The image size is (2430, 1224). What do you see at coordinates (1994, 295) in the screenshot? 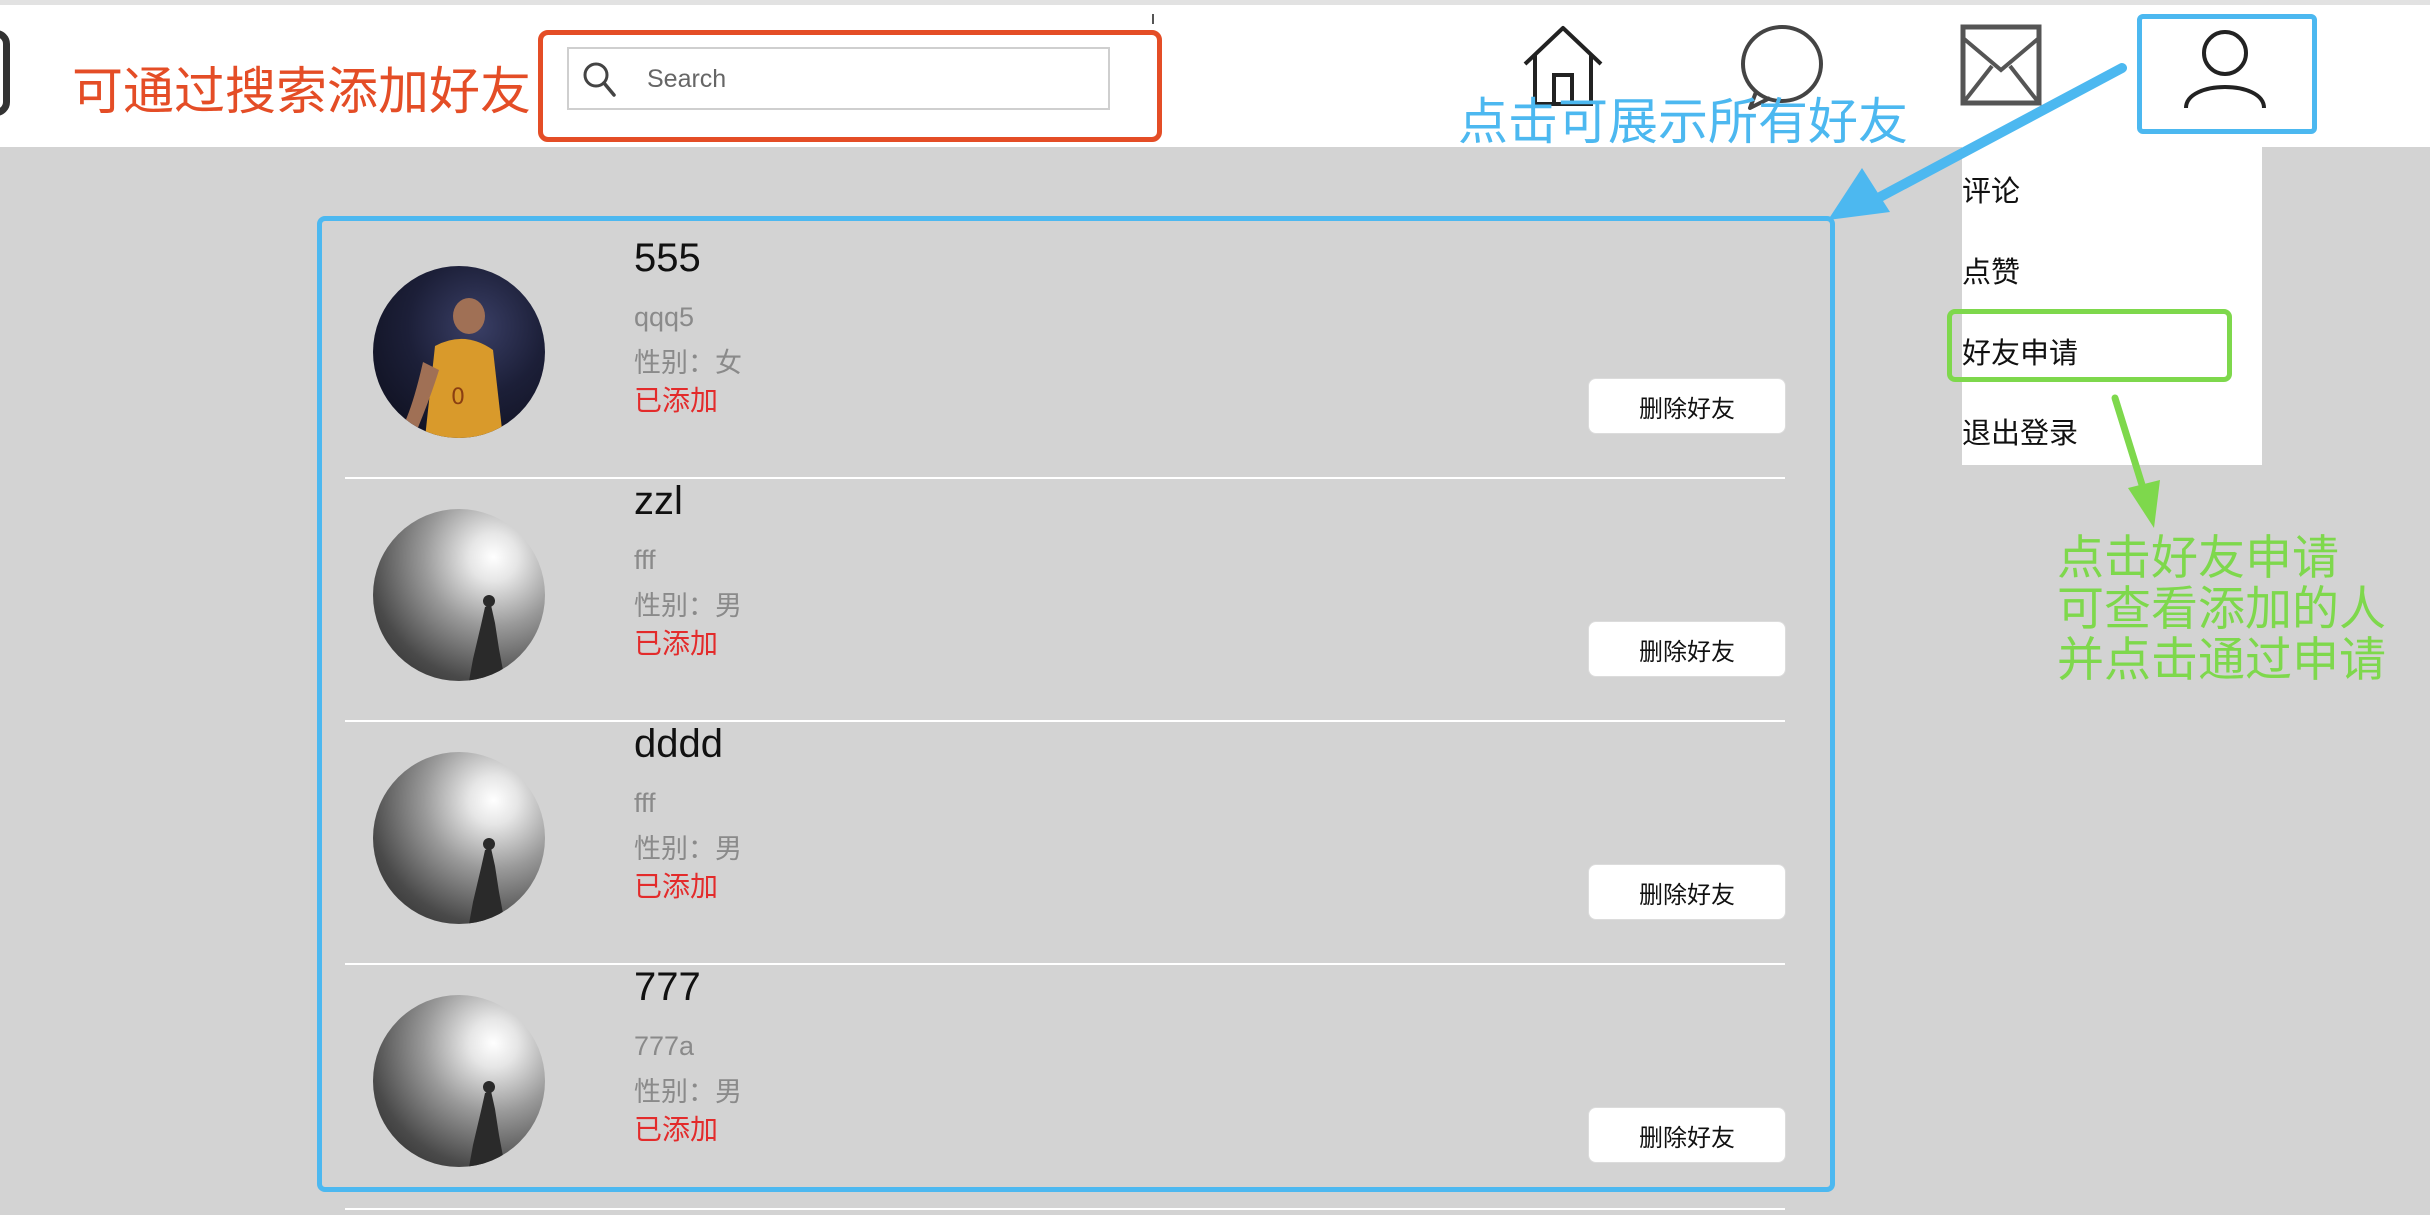
I see `annotation-arrows` at bounding box center [1994, 295].